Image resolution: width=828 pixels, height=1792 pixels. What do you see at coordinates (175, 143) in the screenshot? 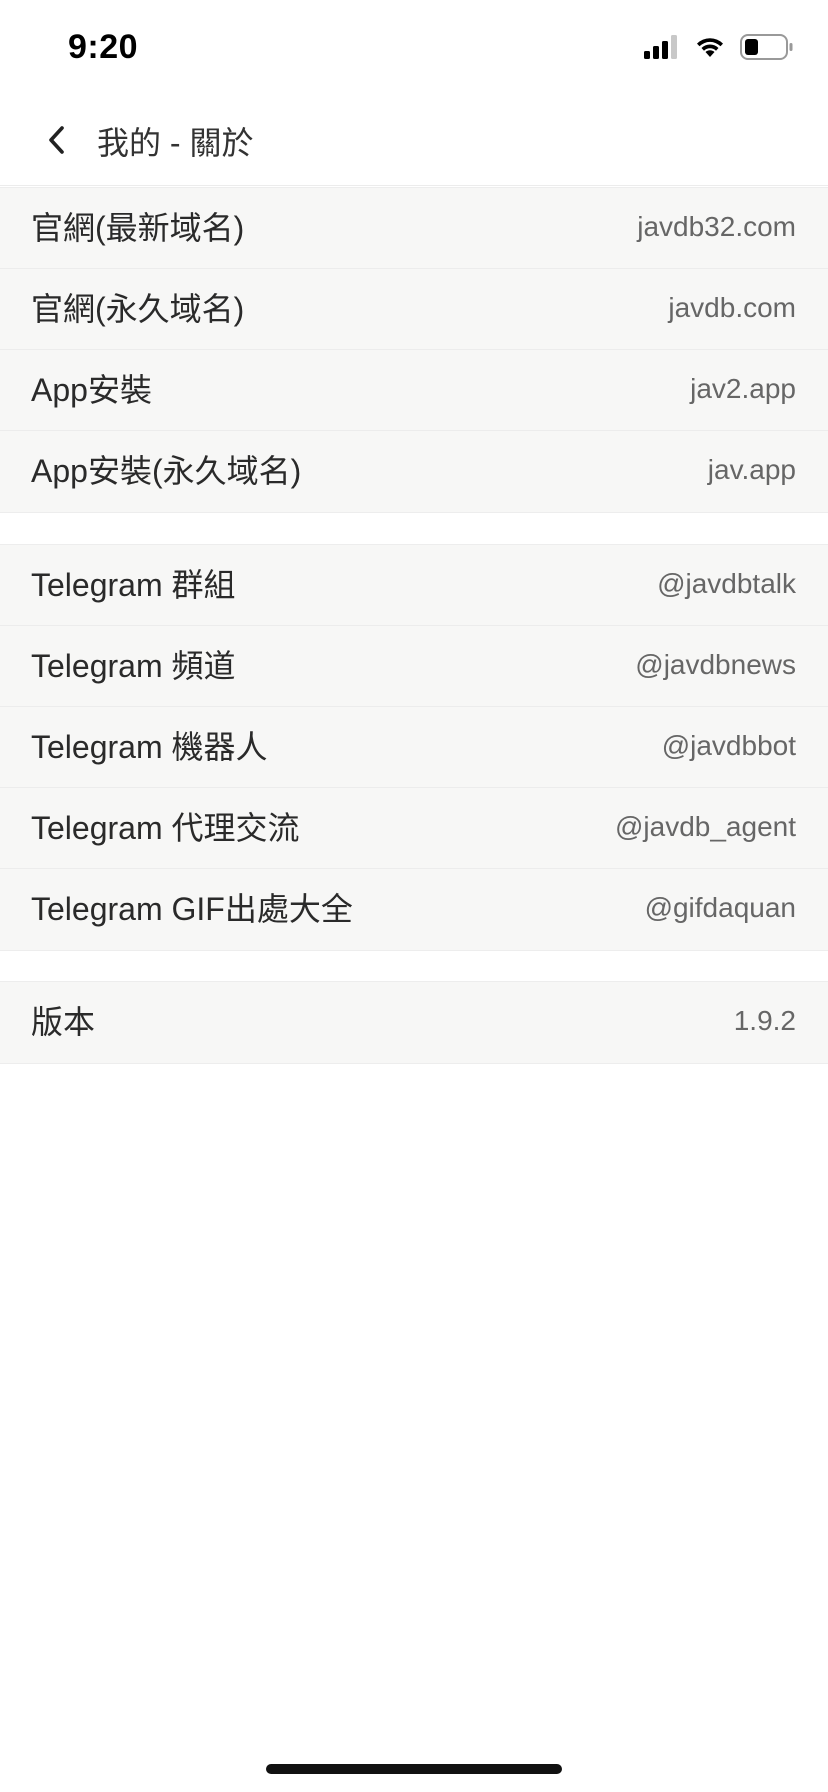
I see `page-title: 我的 - 關於` at bounding box center [175, 143].